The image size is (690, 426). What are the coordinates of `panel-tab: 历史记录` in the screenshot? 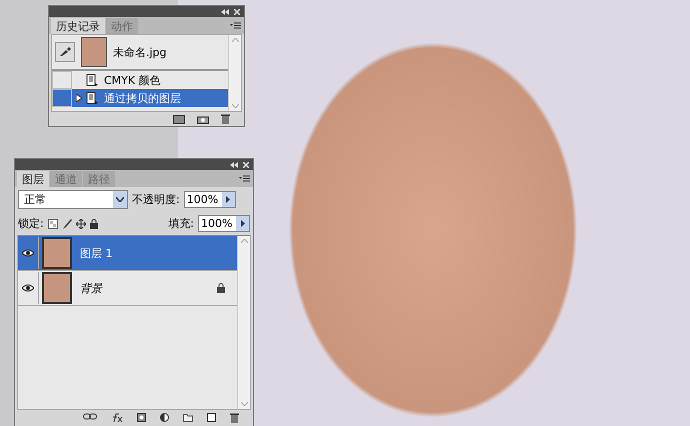 It's located at (78, 26).